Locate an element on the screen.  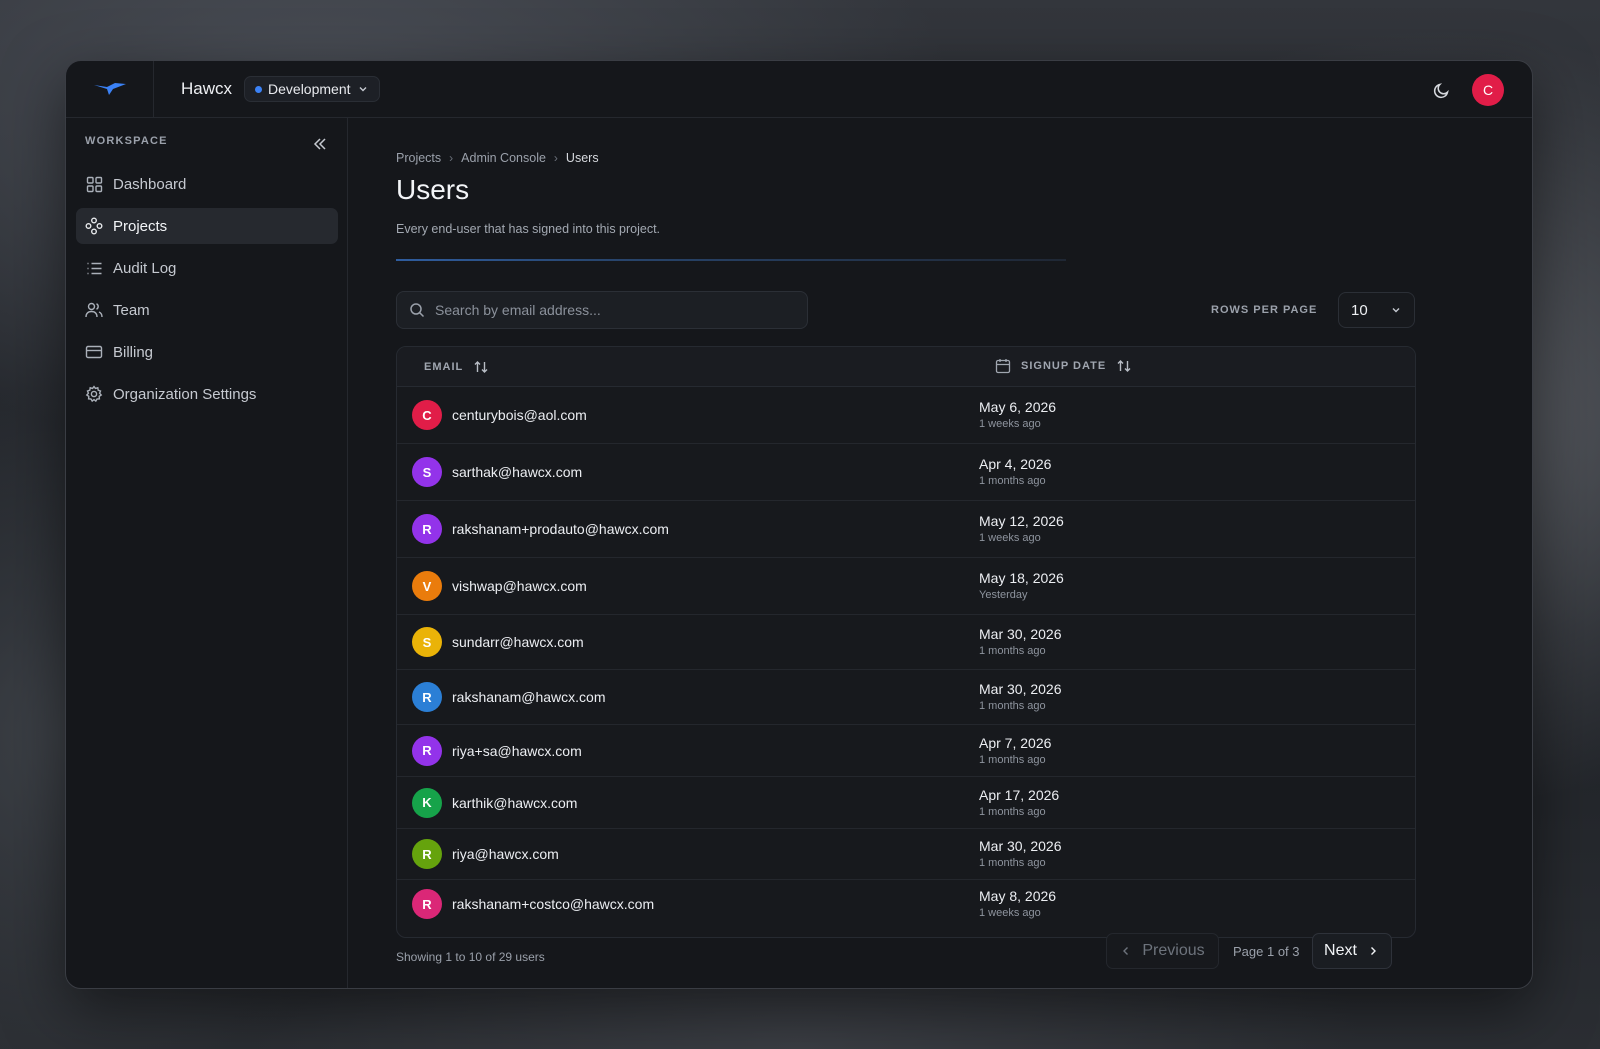
row-email: rakshanam+prodauto@hawcx.com is located at coordinates (560, 529).